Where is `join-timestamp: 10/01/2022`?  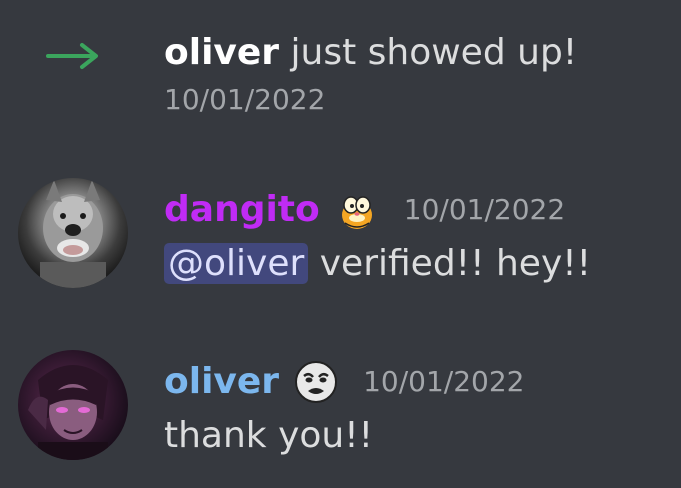
join-timestamp: 10/01/2022 is located at coordinates (244, 100).